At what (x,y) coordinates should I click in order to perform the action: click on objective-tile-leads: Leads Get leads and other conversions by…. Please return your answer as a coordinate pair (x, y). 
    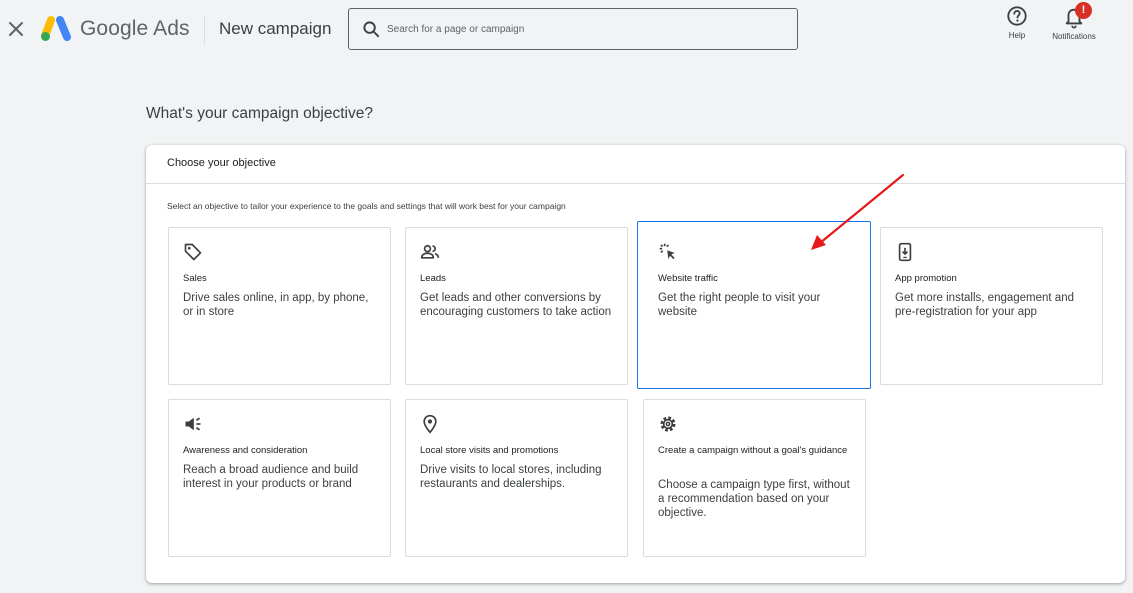
    Looking at the image, I should click on (516, 306).